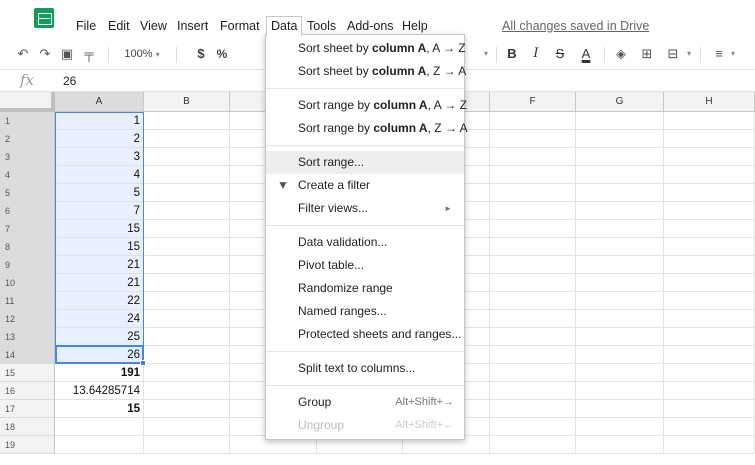 The height and width of the screenshot is (465, 755). What do you see at coordinates (709, 121) in the screenshot?
I see `cell-h1` at bounding box center [709, 121].